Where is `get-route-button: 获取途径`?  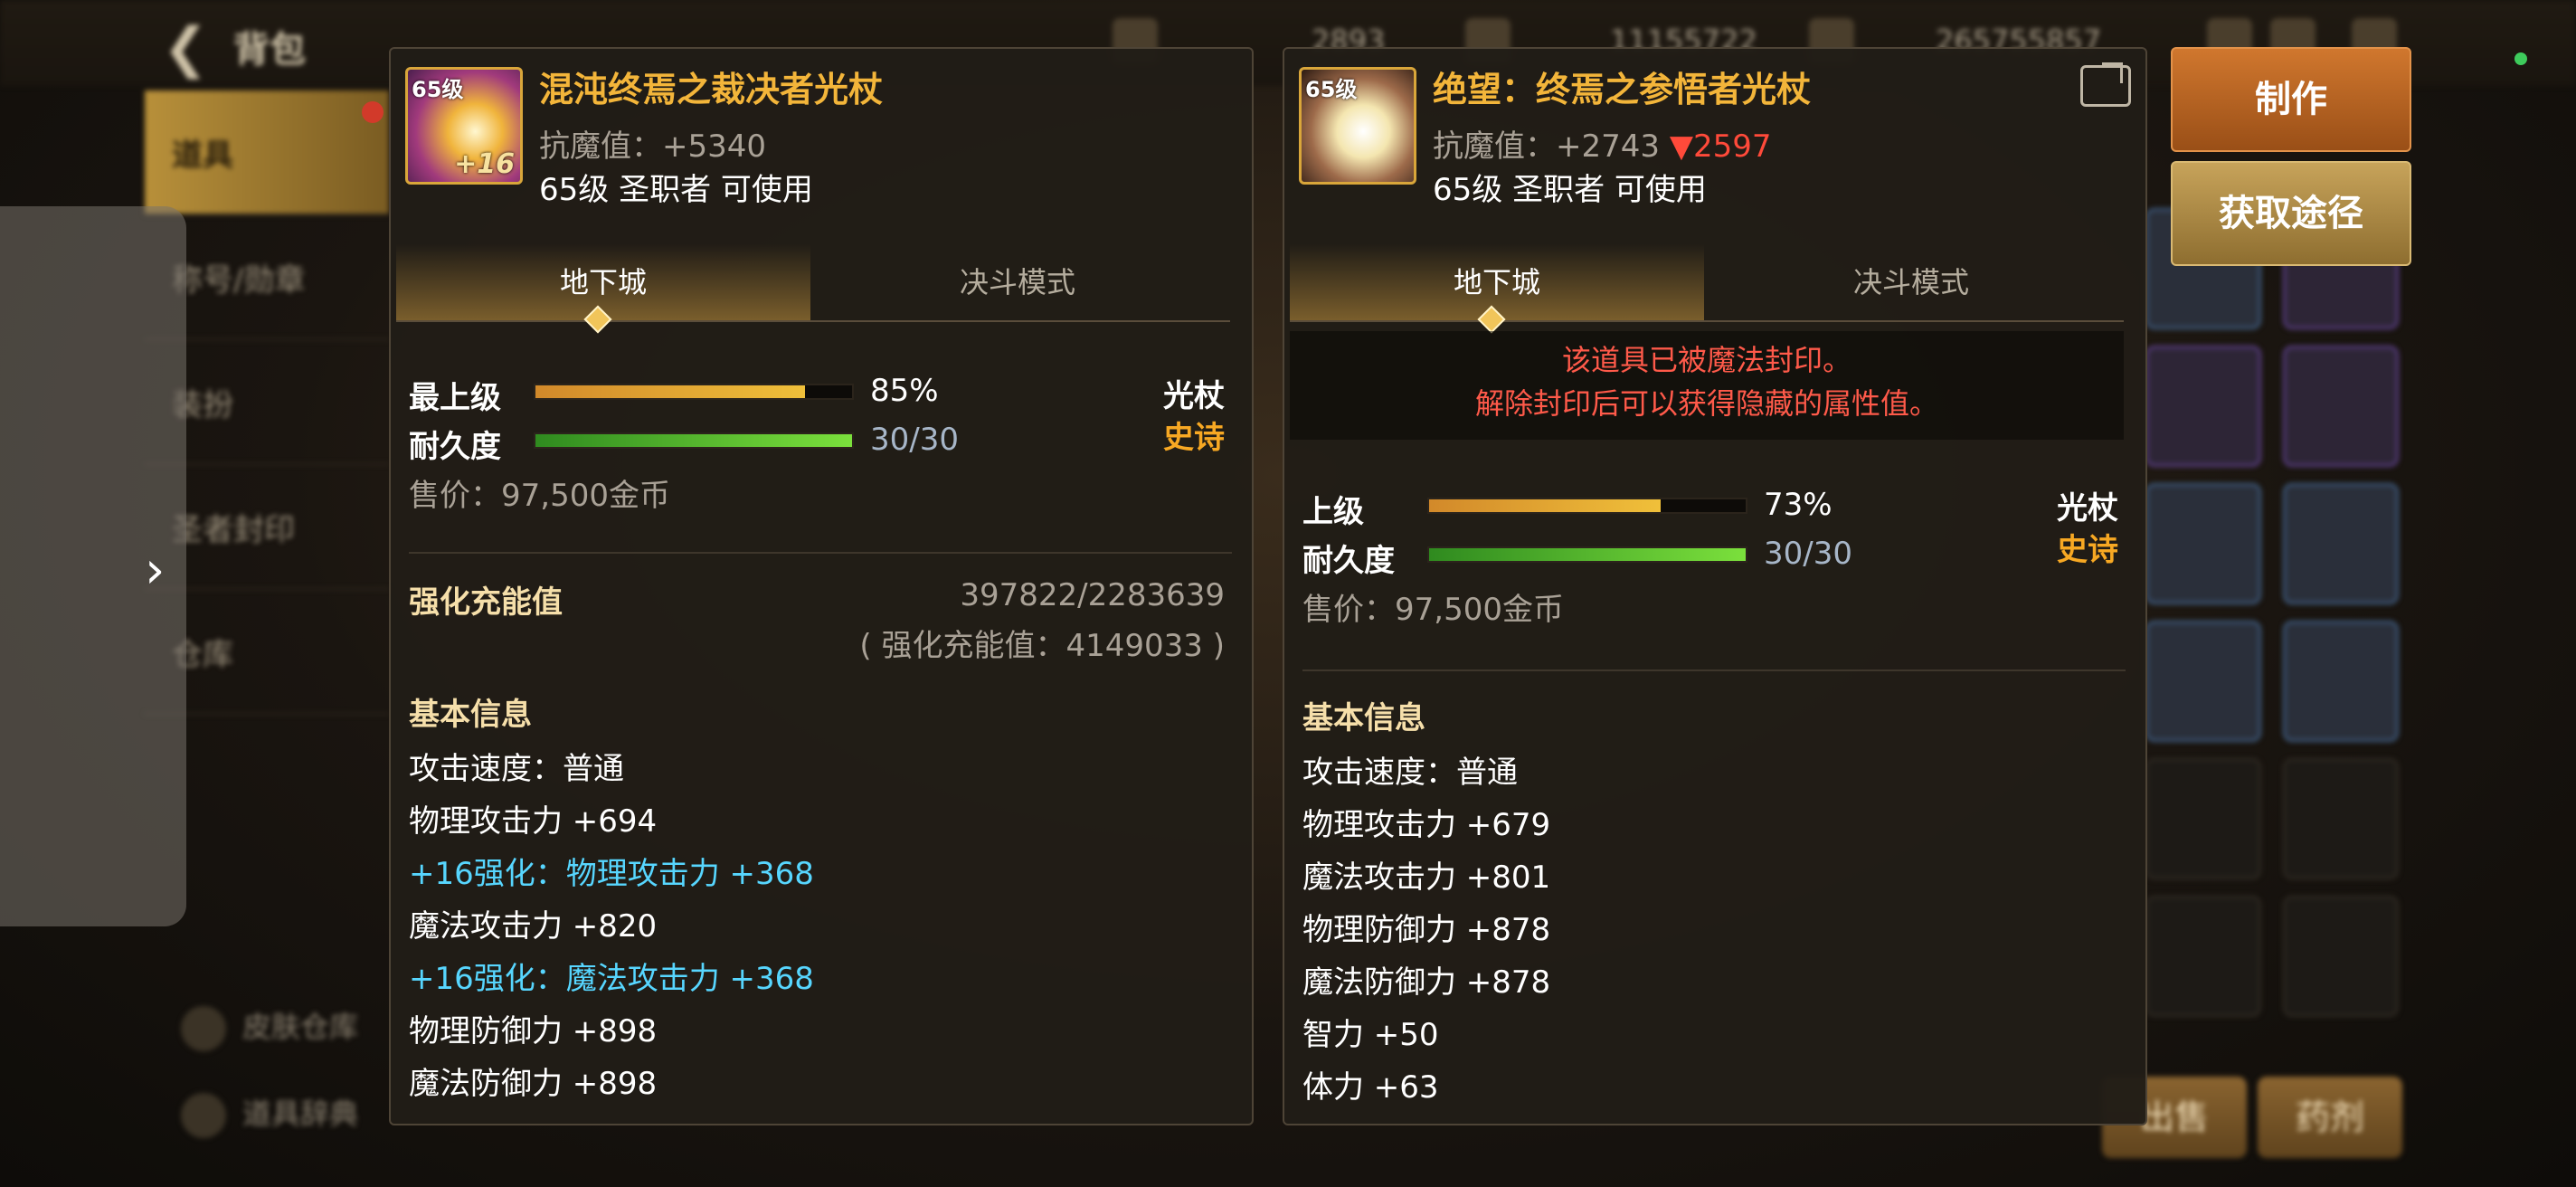
get-route-button: 获取途径 is located at coordinates (2291, 213).